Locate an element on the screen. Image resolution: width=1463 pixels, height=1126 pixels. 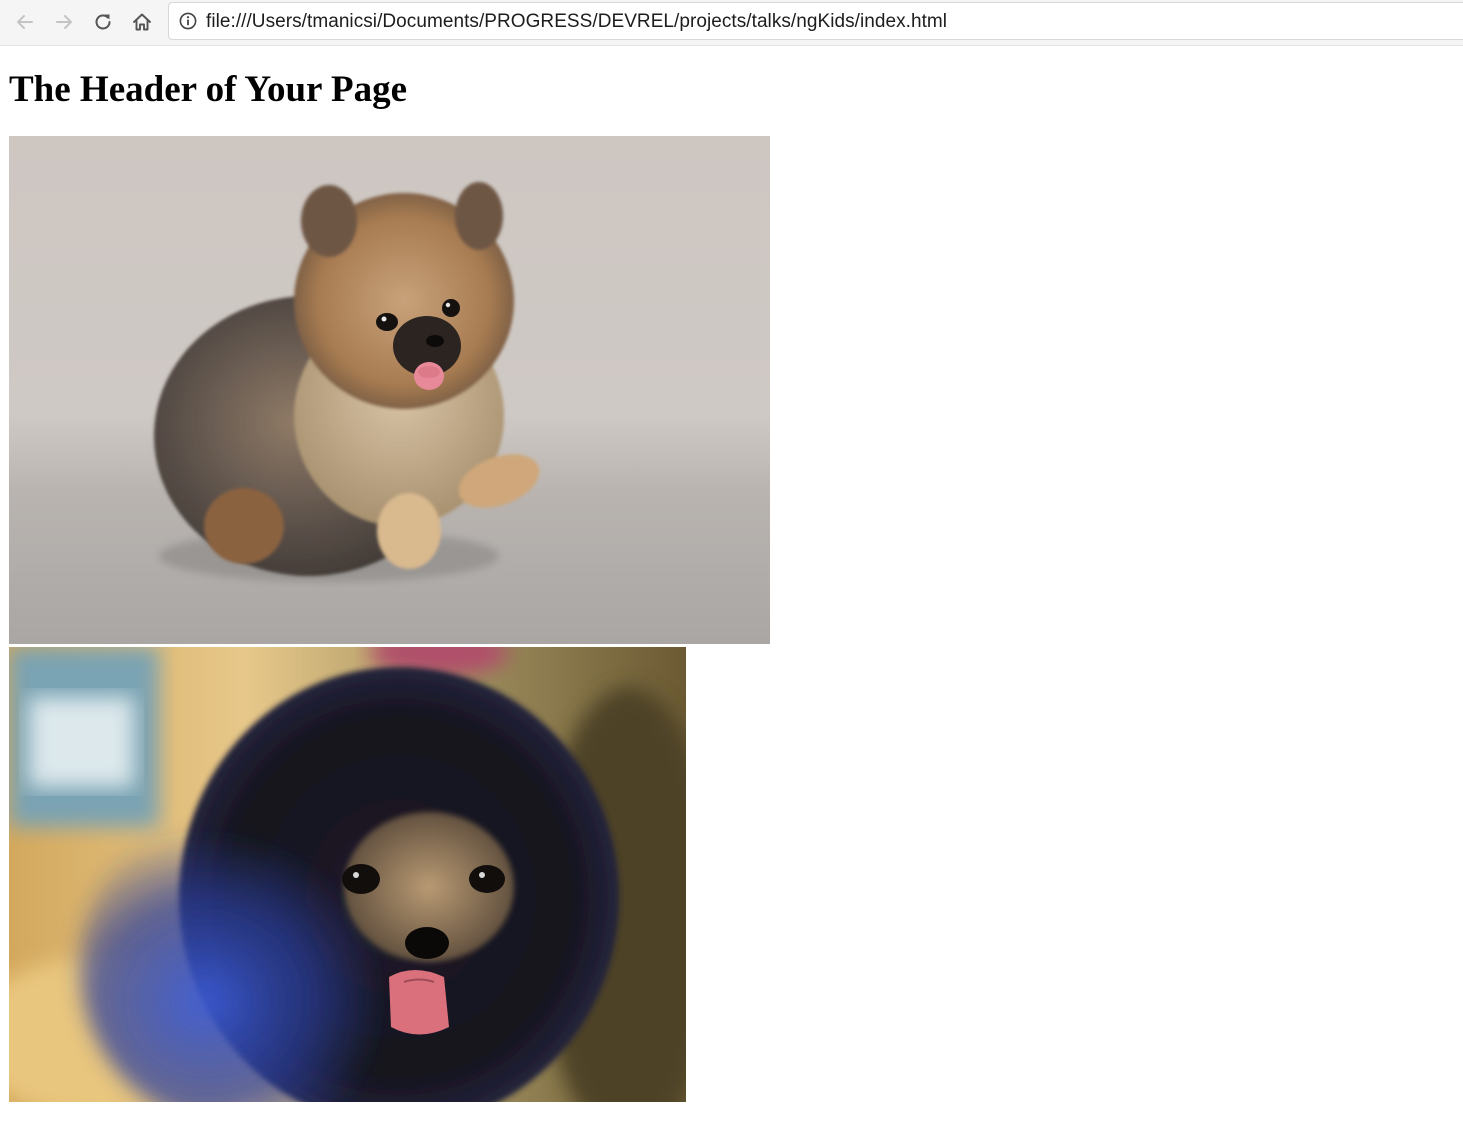
forward-button is located at coordinates (64, 22).